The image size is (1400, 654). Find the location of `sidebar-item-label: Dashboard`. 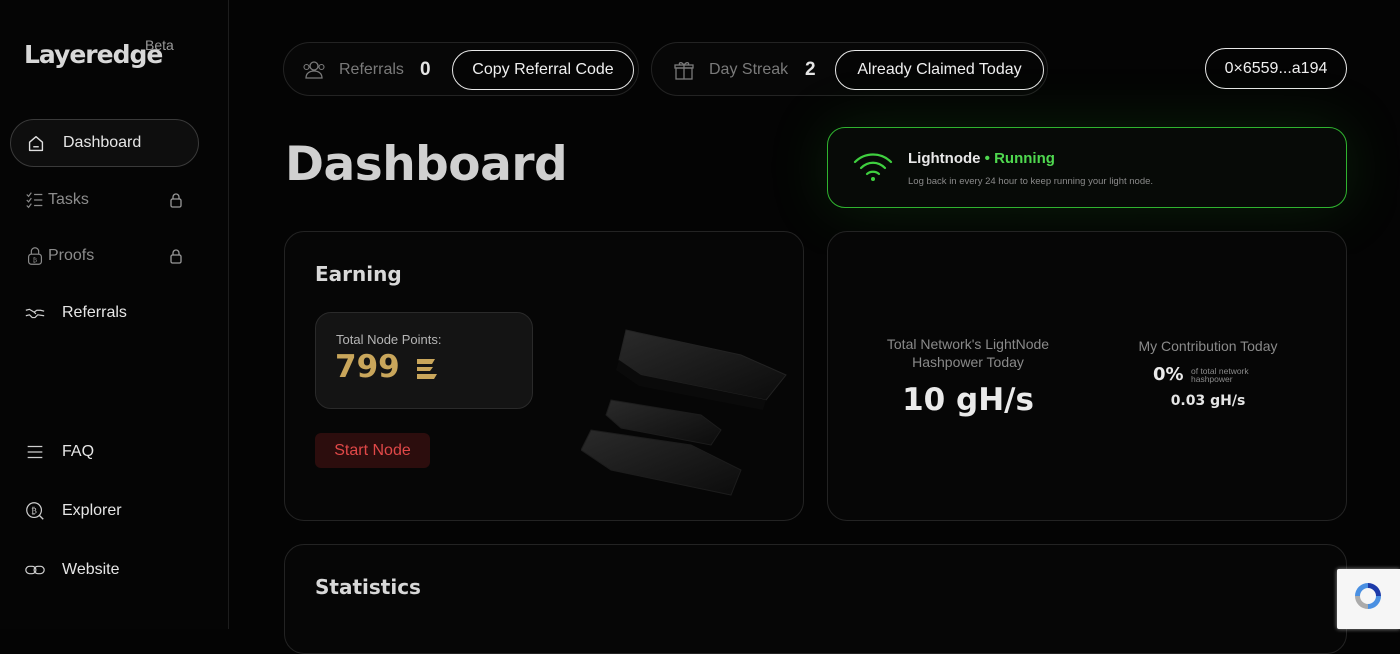

sidebar-item-label: Dashboard is located at coordinates (102, 142).